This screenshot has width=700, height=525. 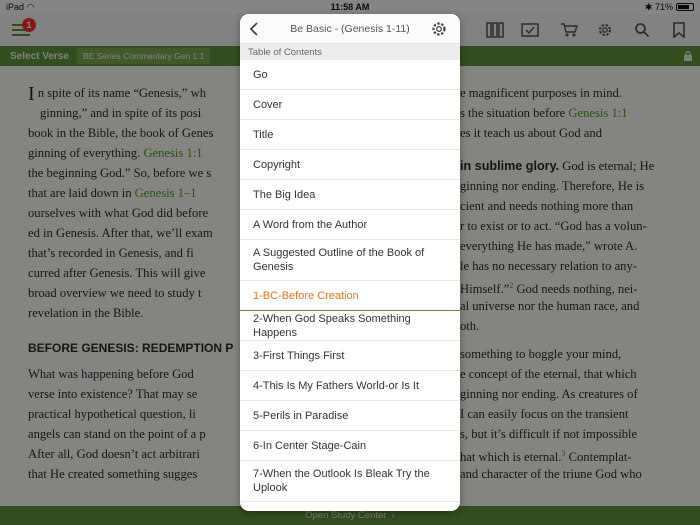 What do you see at coordinates (350, 446) in the screenshot?
I see `toc-item: 6-In Center Stage-Cain` at bounding box center [350, 446].